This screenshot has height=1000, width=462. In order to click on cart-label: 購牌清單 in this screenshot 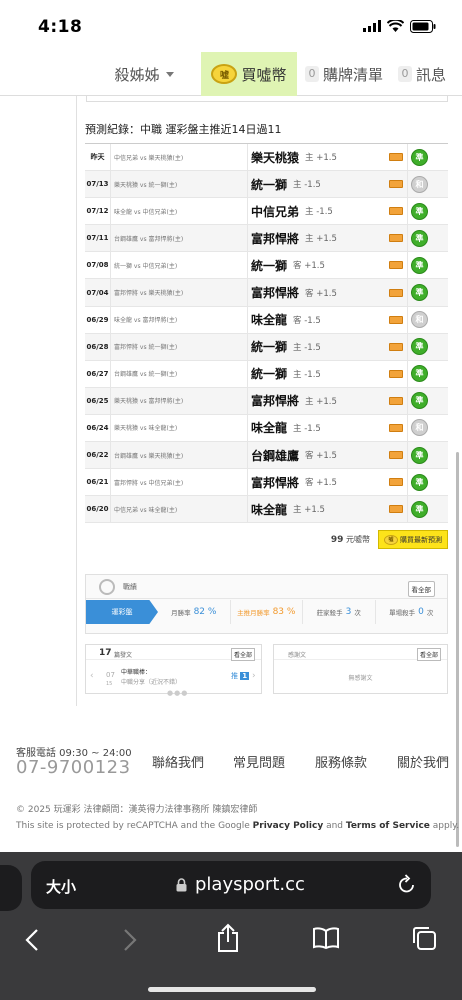, I will do `click(352, 74)`.